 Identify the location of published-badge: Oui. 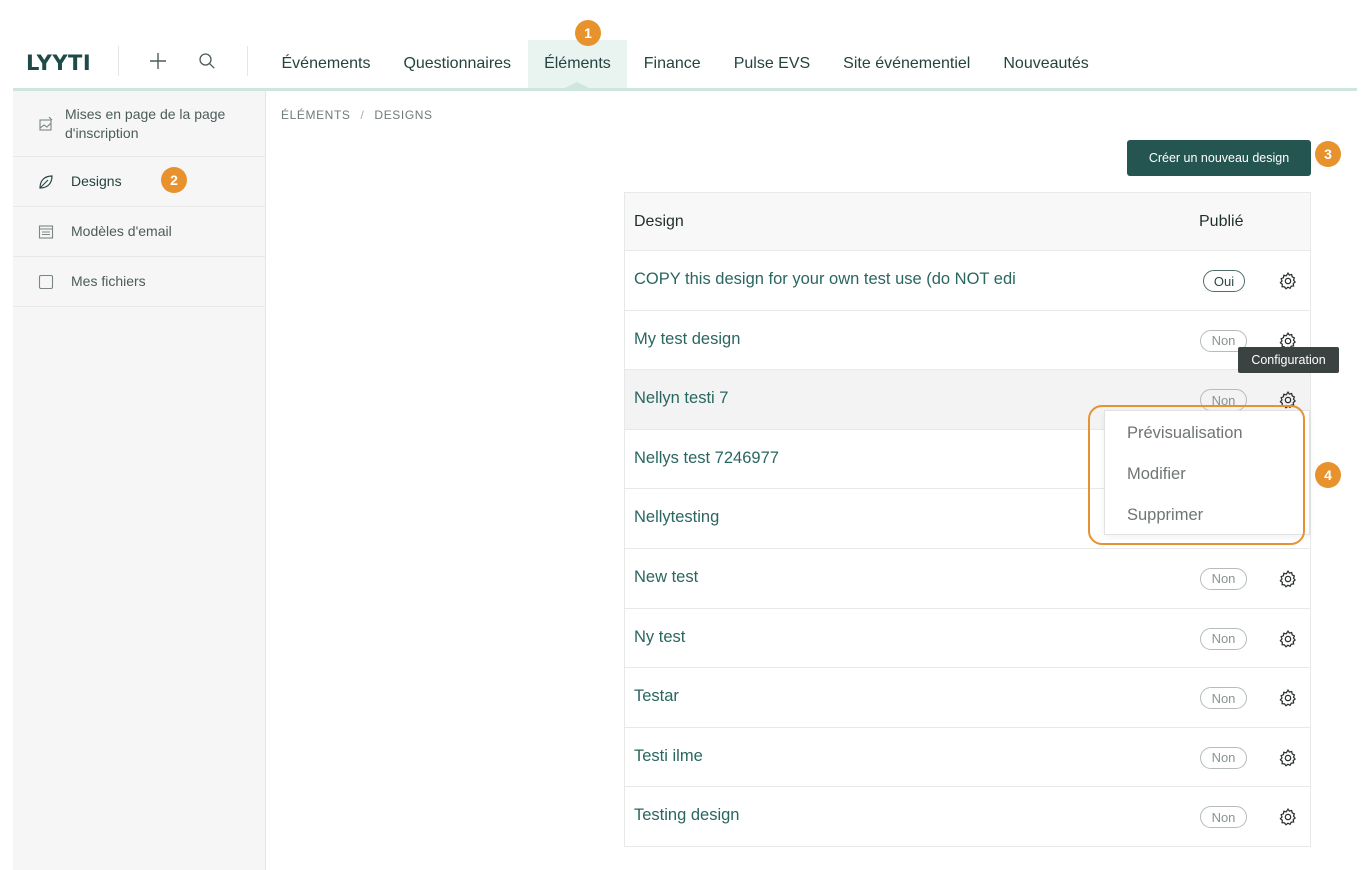
(1224, 281).